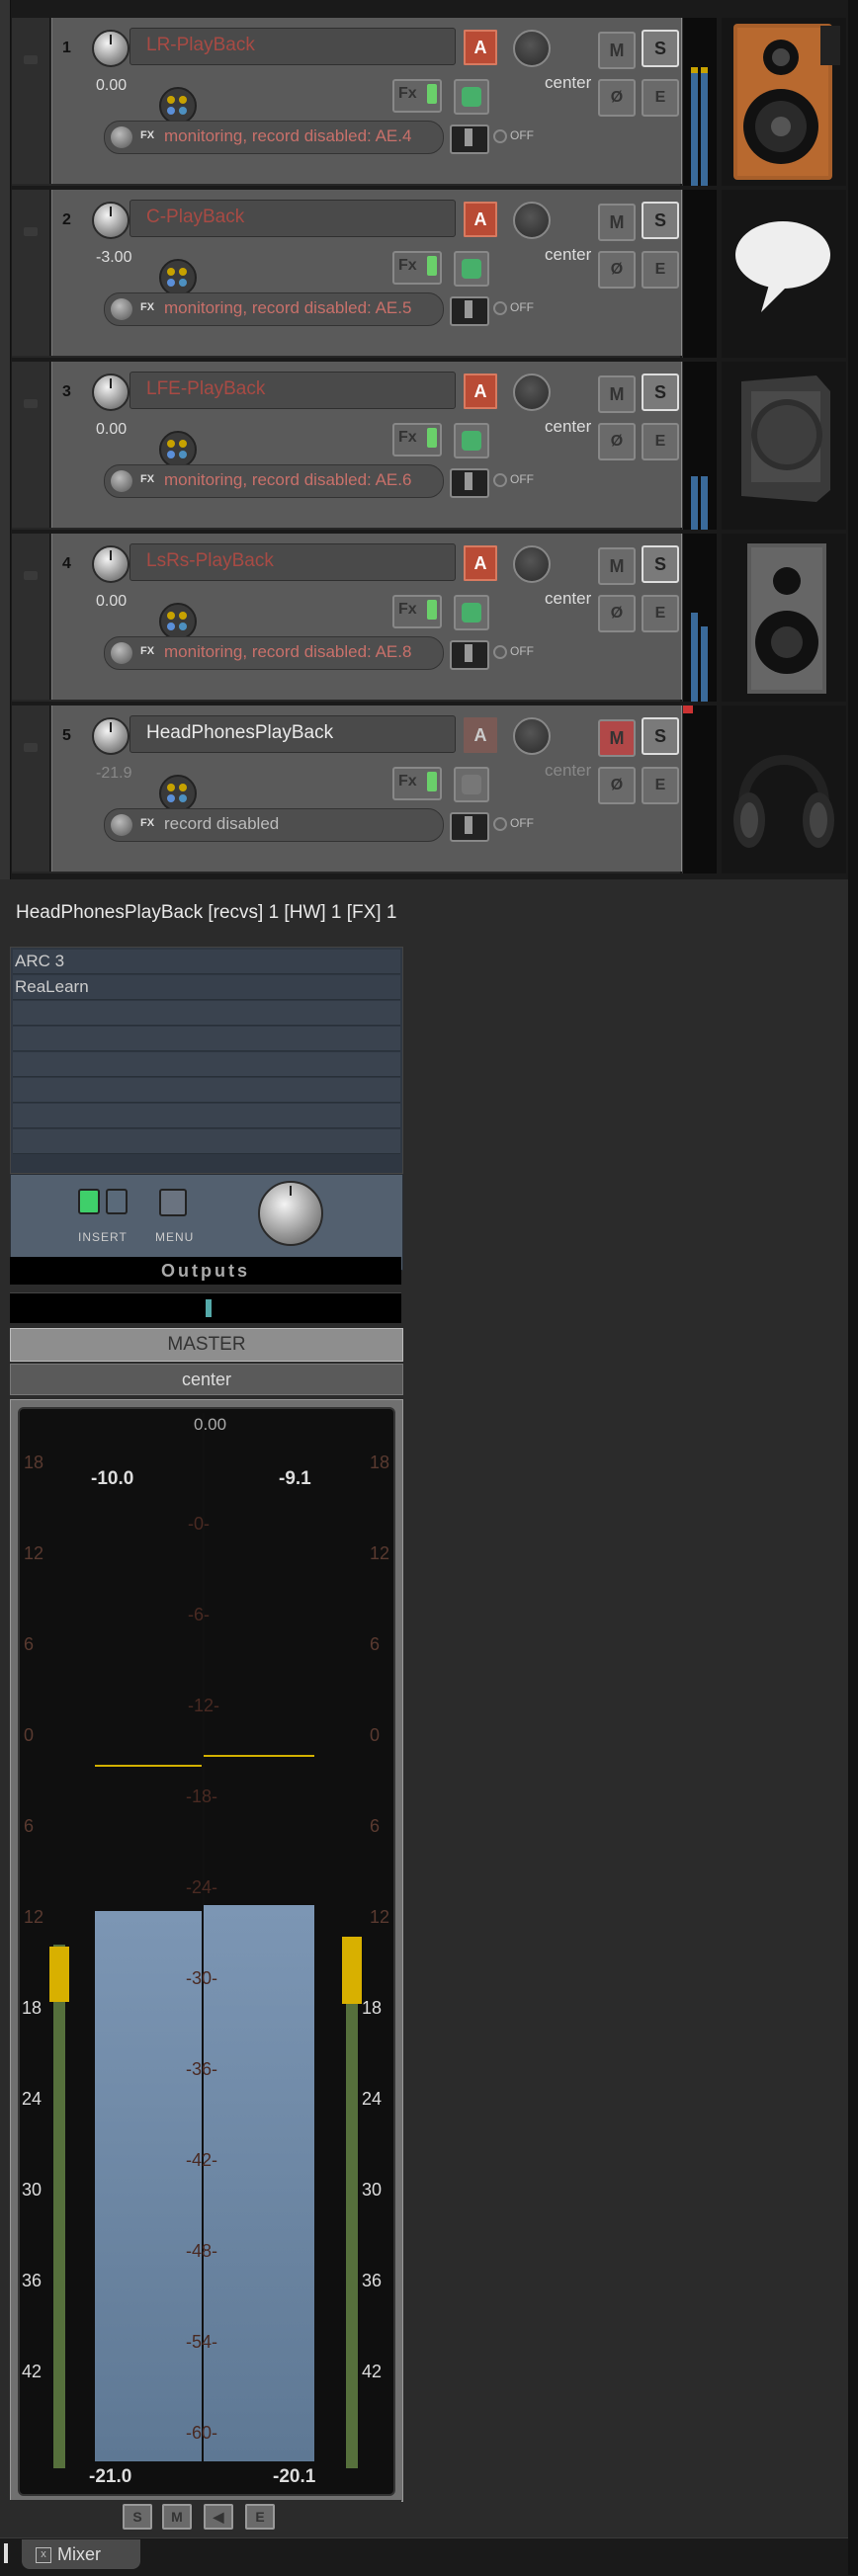 The height and width of the screenshot is (2576, 858). Describe the element at coordinates (206, 987) in the screenshot. I see `fx-list-item: ReaLearn` at that location.